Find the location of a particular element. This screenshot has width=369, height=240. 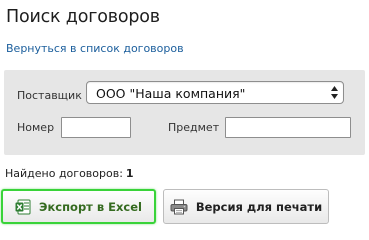

subject-label: Предмет is located at coordinates (194, 127).